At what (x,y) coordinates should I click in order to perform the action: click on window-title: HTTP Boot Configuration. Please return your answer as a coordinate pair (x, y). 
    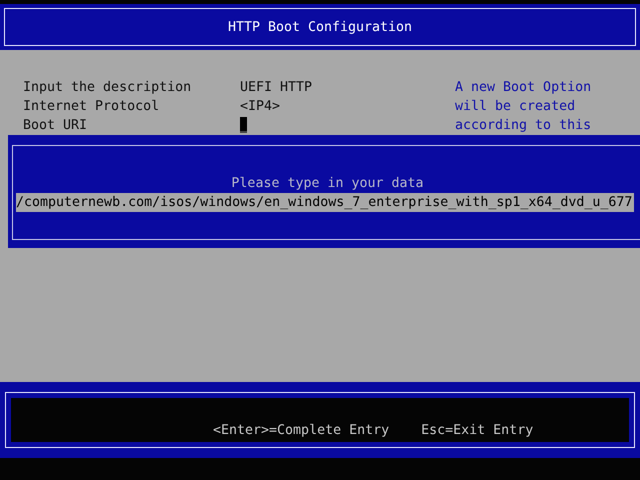
    Looking at the image, I should click on (320, 27).